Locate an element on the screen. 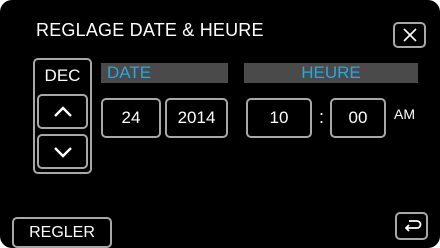 This screenshot has width=440, height=248. am-pm-indicator: AM is located at coordinates (404, 114).